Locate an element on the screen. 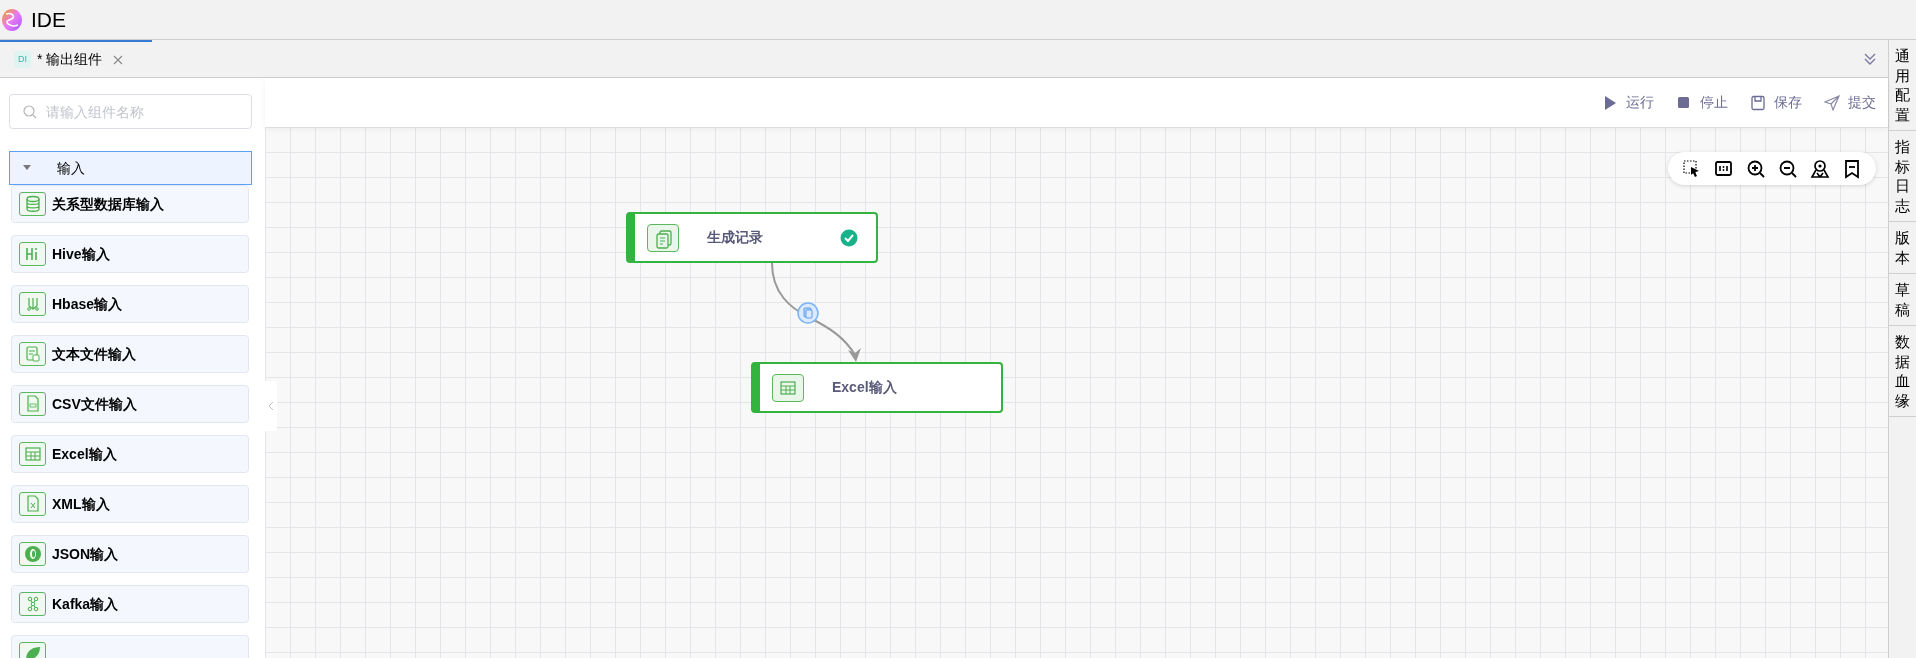  component-label: Kafka输入 is located at coordinates (85, 604).